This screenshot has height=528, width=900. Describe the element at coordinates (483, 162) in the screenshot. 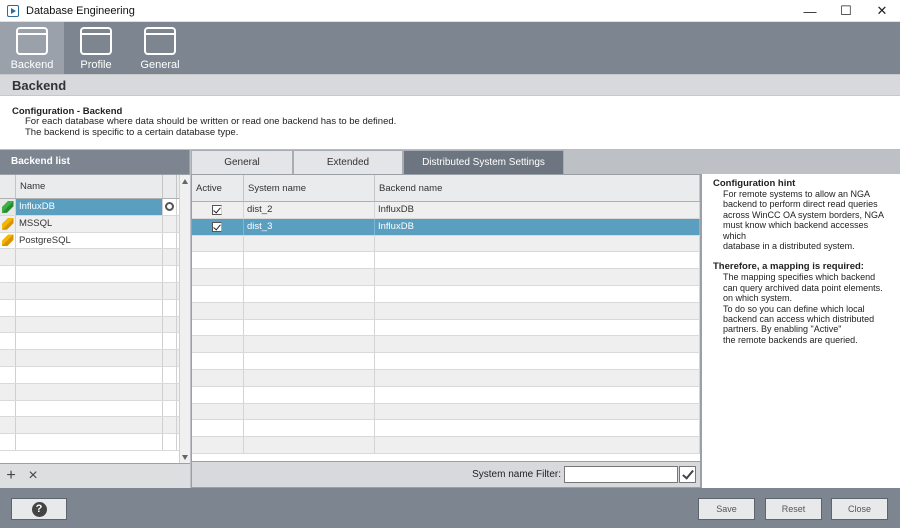

I see `tab-distributed-system-settings: Distributed System Settings` at that location.